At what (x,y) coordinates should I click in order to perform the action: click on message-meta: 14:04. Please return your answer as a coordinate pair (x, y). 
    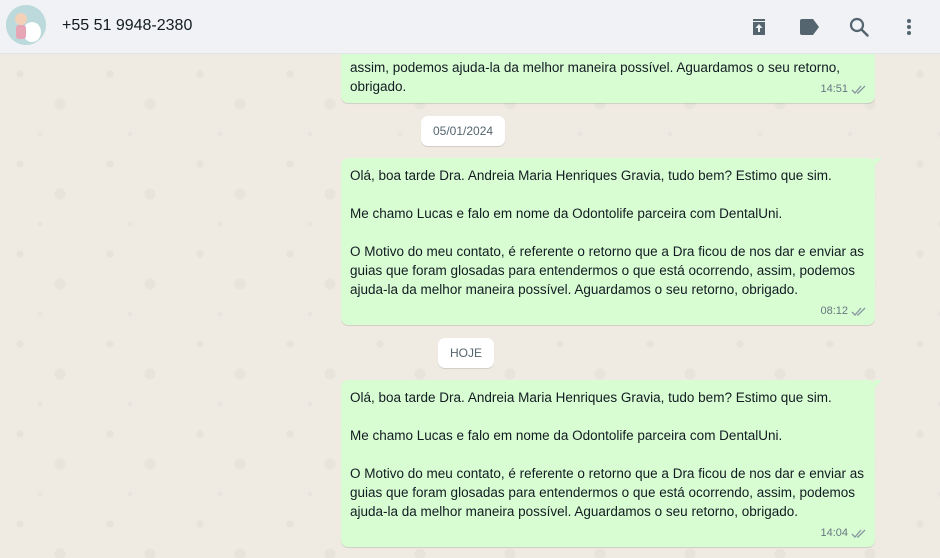
    Looking at the image, I should click on (843, 533).